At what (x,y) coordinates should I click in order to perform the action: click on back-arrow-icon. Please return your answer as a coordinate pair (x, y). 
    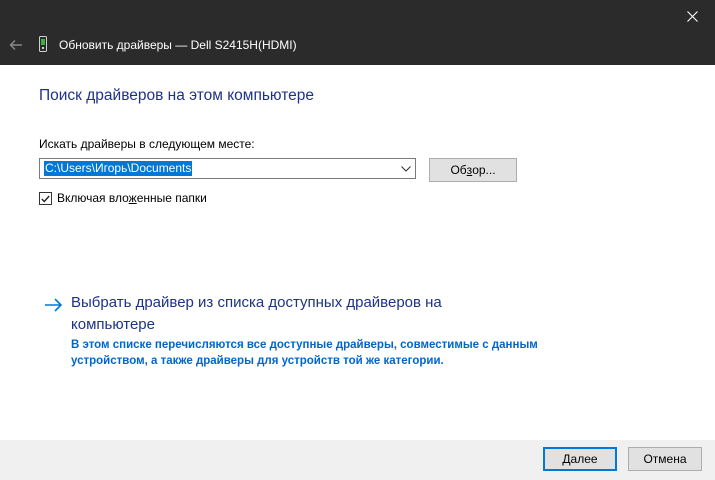
    Looking at the image, I should click on (15, 45).